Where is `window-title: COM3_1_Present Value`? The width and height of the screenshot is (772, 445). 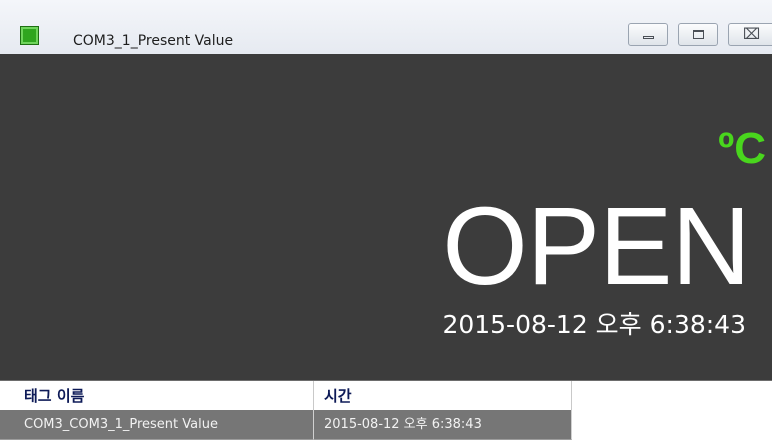
window-title: COM3_1_Present Value is located at coordinates (153, 41).